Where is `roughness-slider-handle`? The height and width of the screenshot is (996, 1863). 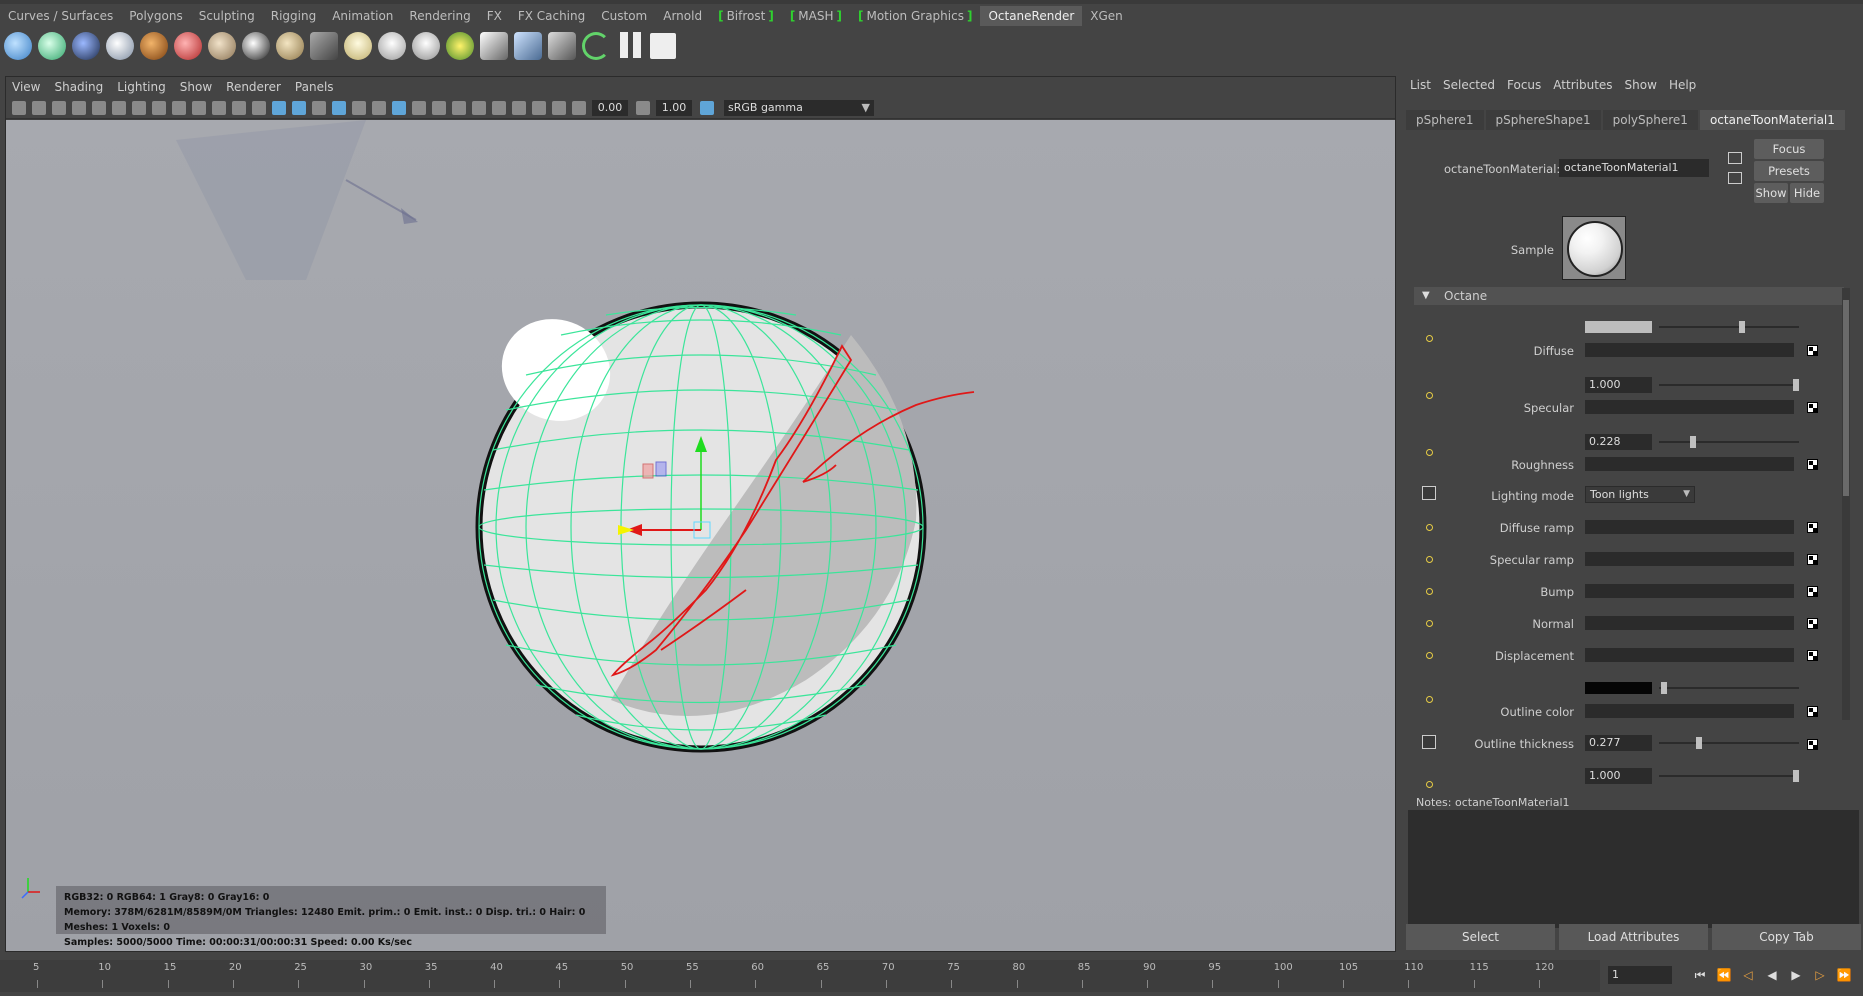 roughness-slider-handle is located at coordinates (1692, 442).